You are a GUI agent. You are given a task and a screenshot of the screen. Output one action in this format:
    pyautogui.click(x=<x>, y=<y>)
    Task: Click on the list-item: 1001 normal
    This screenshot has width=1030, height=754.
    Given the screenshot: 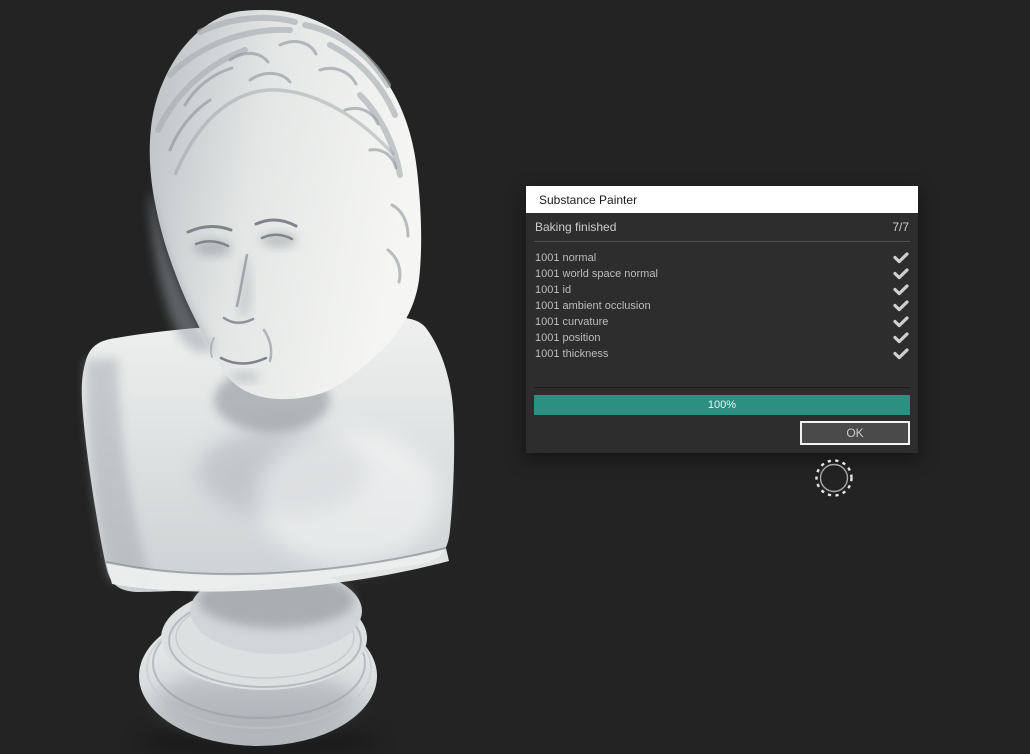 What is the action you would take?
    pyautogui.click(x=722, y=258)
    